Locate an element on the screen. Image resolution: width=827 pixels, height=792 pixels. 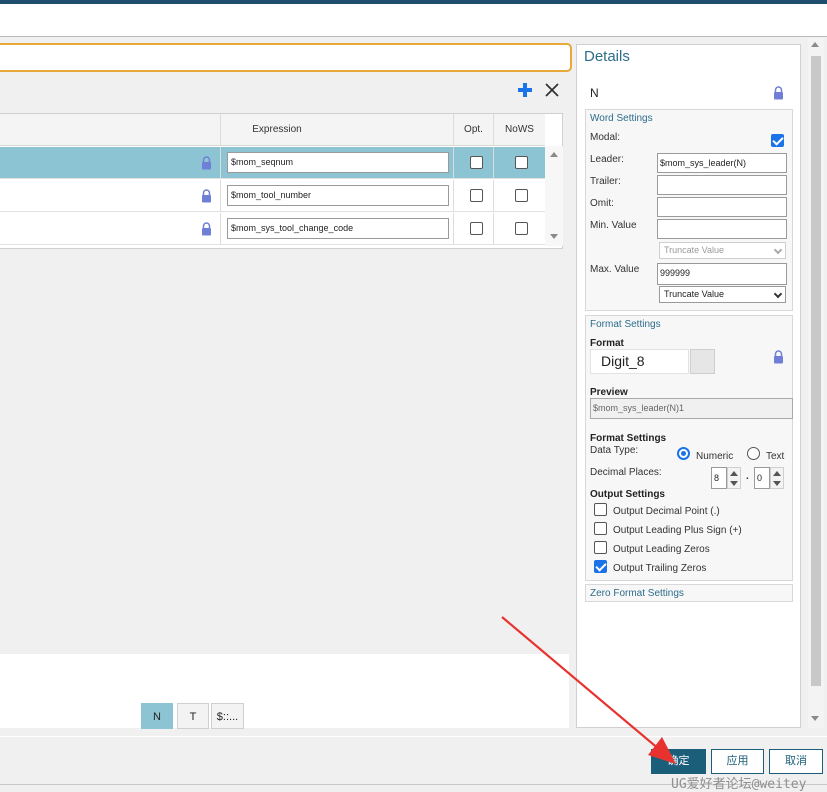
decimal-right-stepper is located at coordinates (777, 478).